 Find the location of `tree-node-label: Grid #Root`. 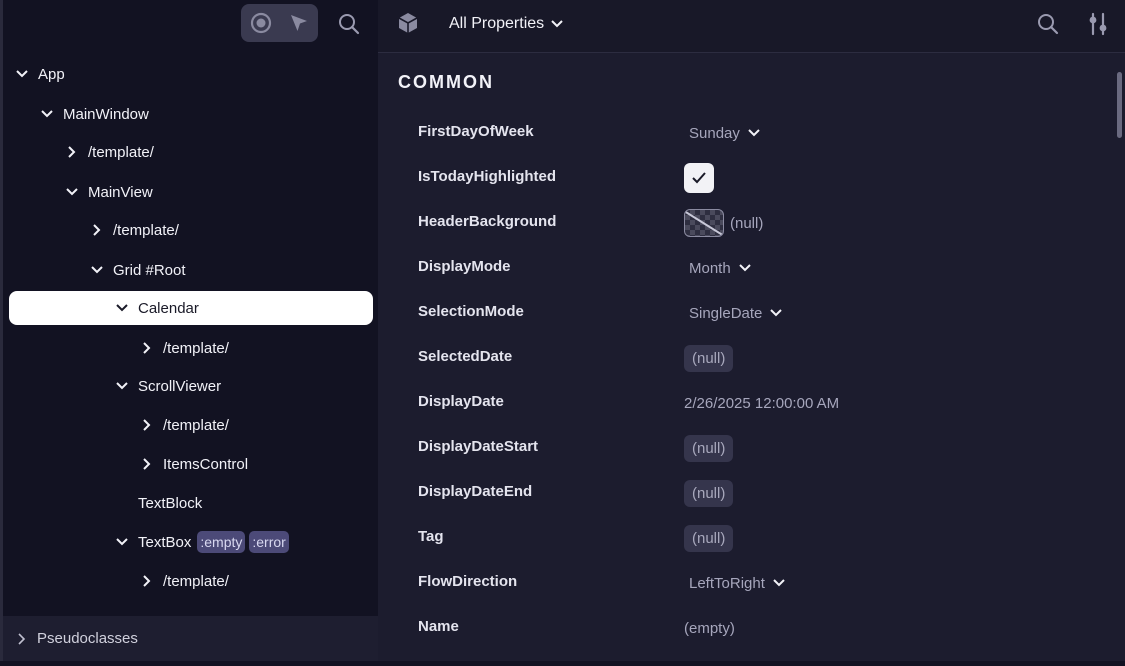

tree-node-label: Grid #Root is located at coordinates (149, 270).